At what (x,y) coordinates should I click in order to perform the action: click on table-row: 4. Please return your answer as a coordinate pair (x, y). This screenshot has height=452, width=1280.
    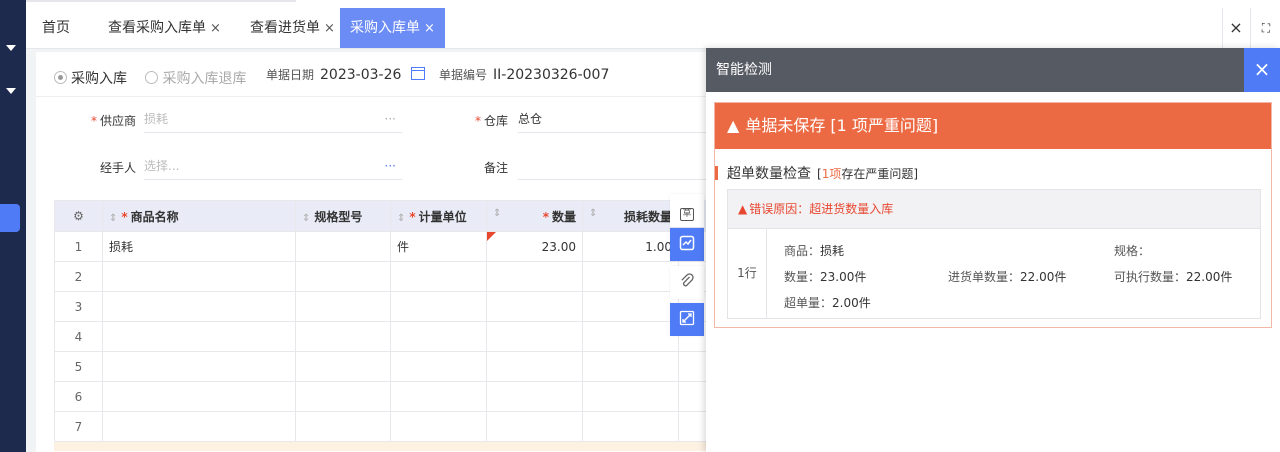
    Looking at the image, I should click on (380, 336).